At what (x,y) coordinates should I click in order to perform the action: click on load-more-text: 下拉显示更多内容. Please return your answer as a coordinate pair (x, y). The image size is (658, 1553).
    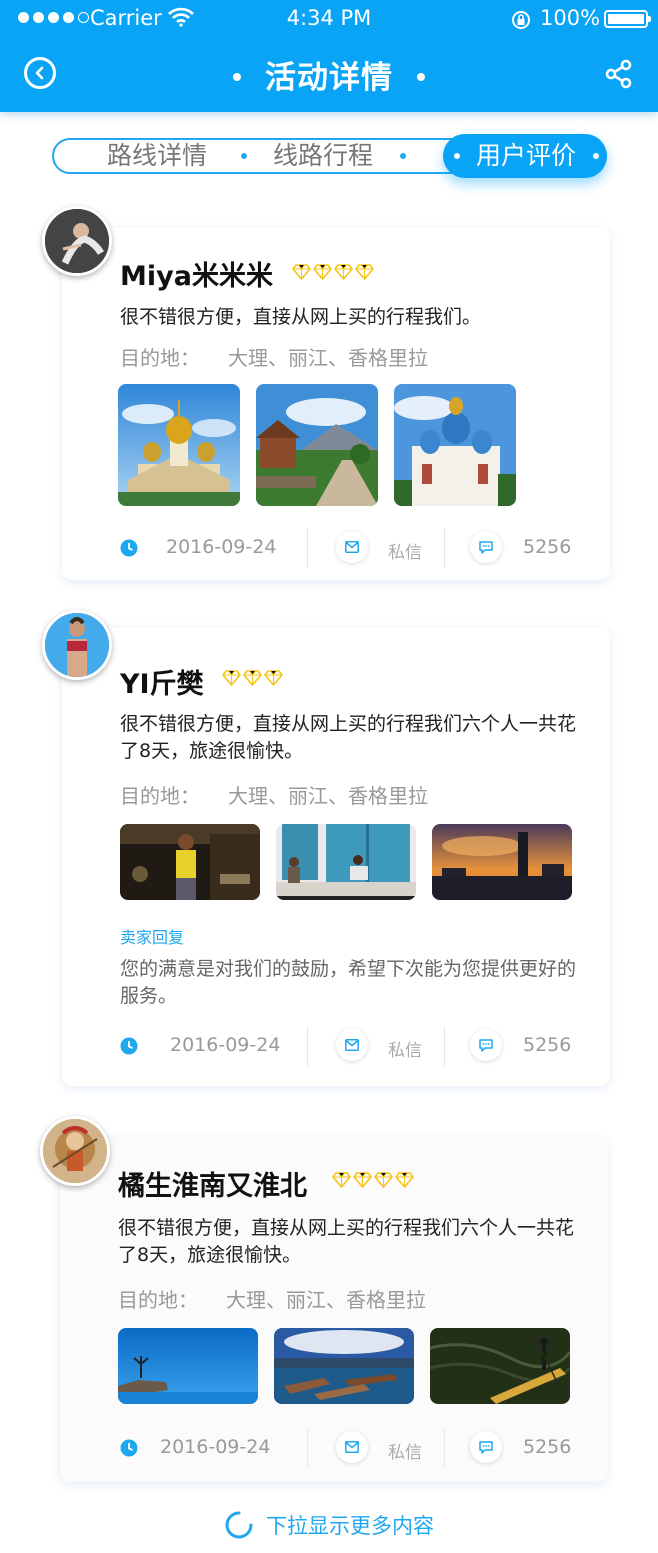
    Looking at the image, I should click on (350, 1526).